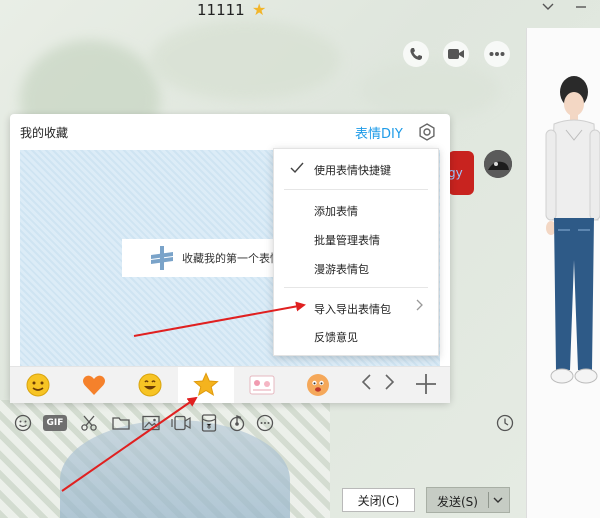 The width and height of the screenshot is (600, 518). I want to click on phone-icon, so click(416, 54).